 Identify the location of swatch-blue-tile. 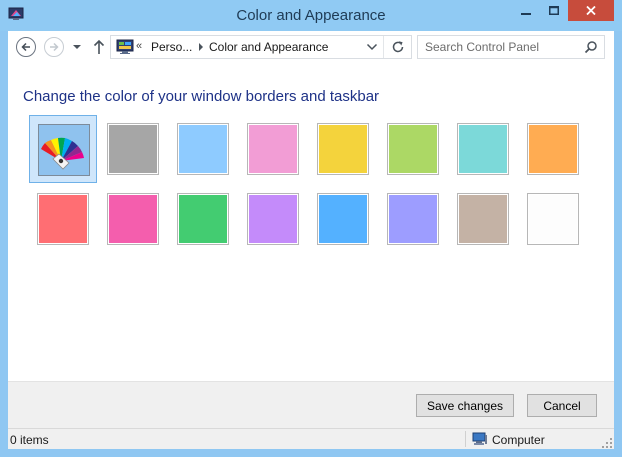
(343, 219).